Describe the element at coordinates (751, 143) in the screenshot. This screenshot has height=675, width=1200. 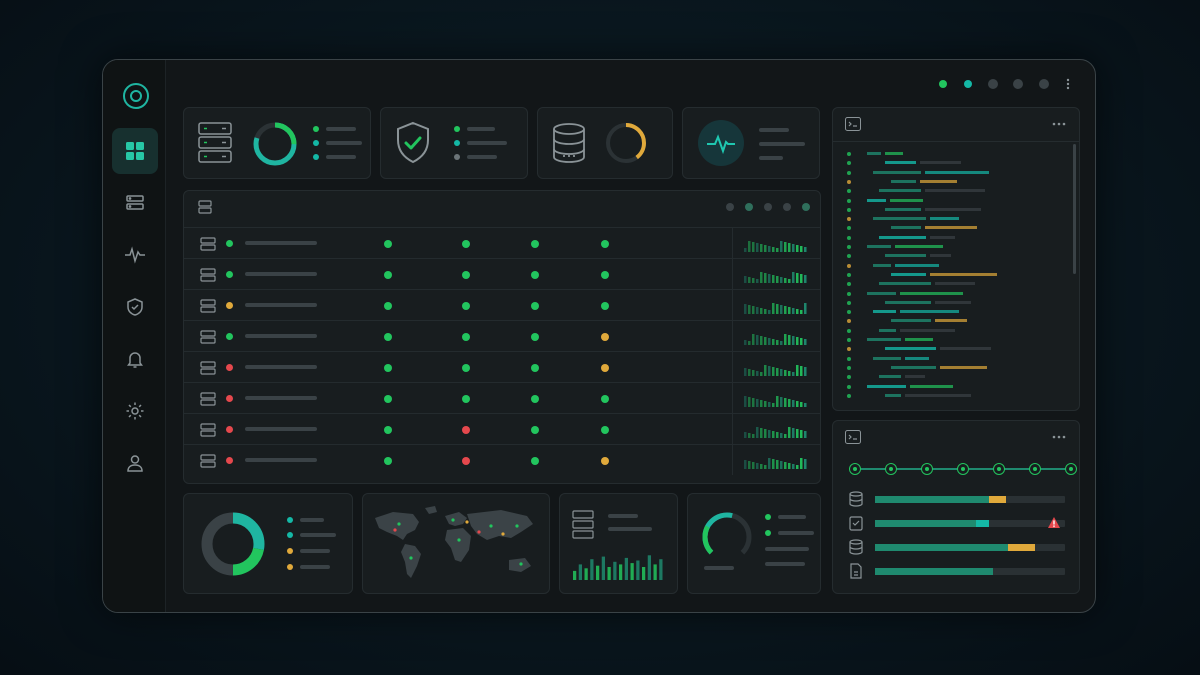
I see `heartbeat-summary-card` at that location.